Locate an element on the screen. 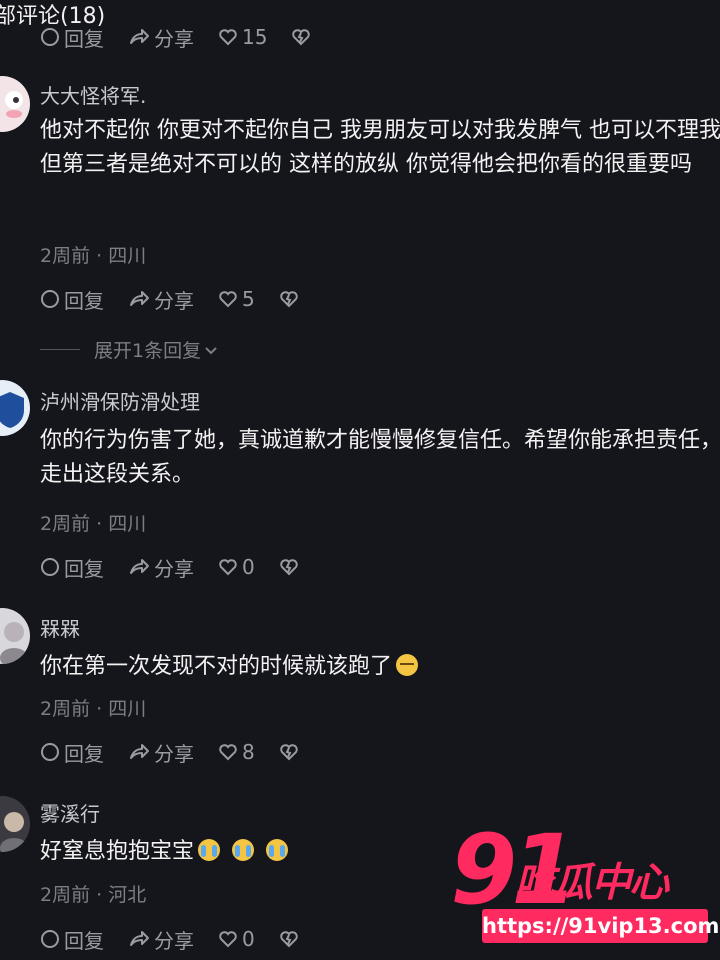 The height and width of the screenshot is (960, 720). comment-text-row: 你在第一次发现不对的时候就该跑了 is located at coordinates (380, 667).